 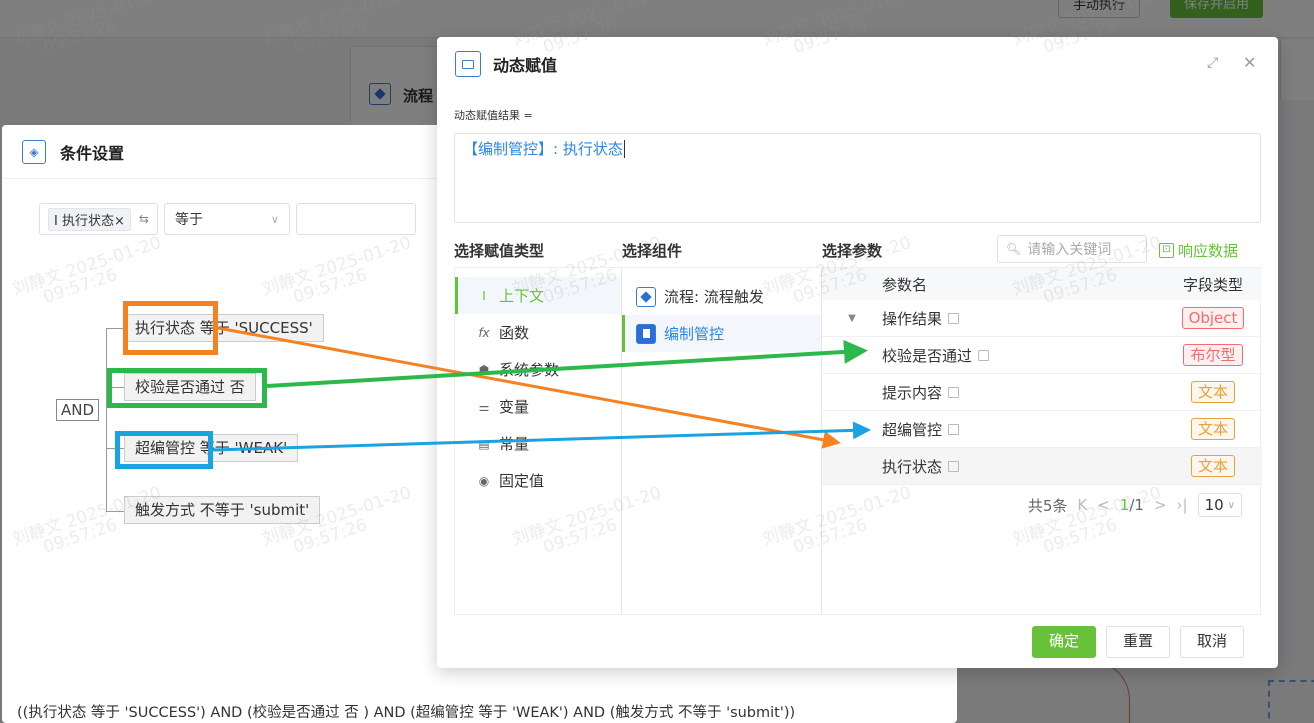 What do you see at coordinates (106, 419) in the screenshot?
I see `tree-connector` at bounding box center [106, 419].